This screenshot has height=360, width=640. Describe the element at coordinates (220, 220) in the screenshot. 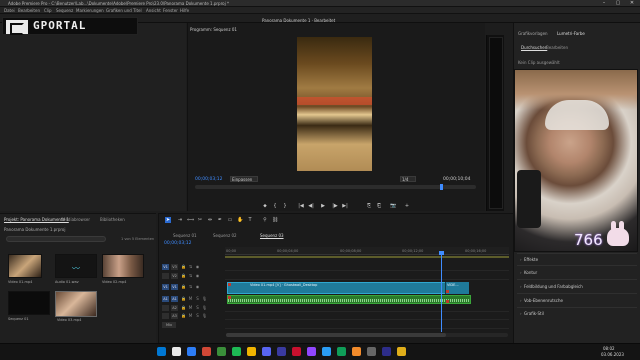

I see `pen-tool-icon: ✒` at that location.